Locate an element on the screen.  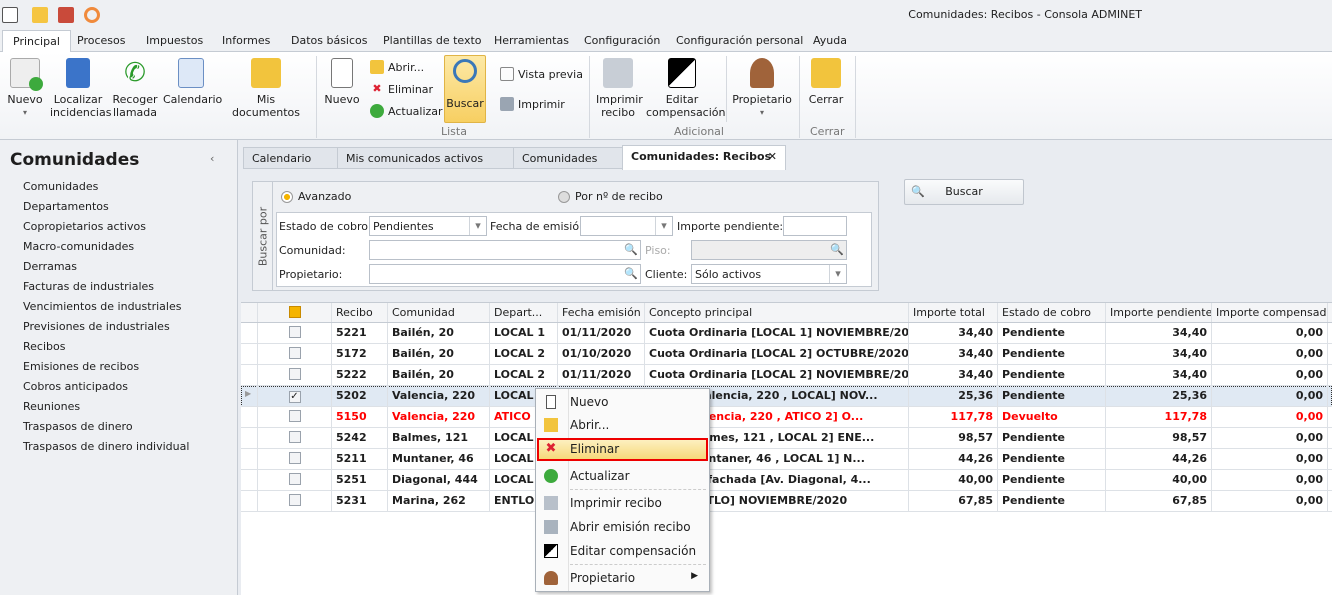
mail-icon is located at coordinates (40, 15).